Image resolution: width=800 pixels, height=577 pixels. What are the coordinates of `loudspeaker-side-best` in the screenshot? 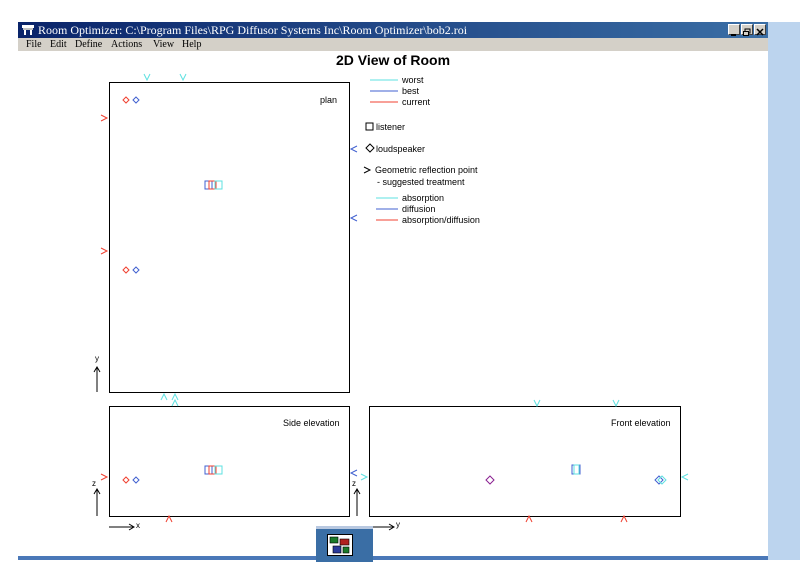 It's located at (136, 480).